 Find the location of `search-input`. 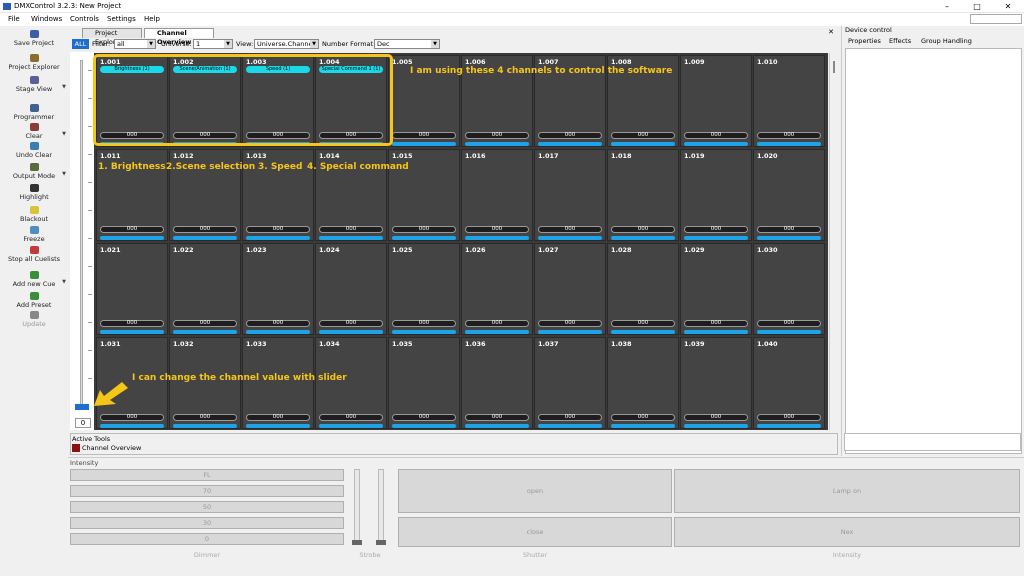

search-input is located at coordinates (996, 19).